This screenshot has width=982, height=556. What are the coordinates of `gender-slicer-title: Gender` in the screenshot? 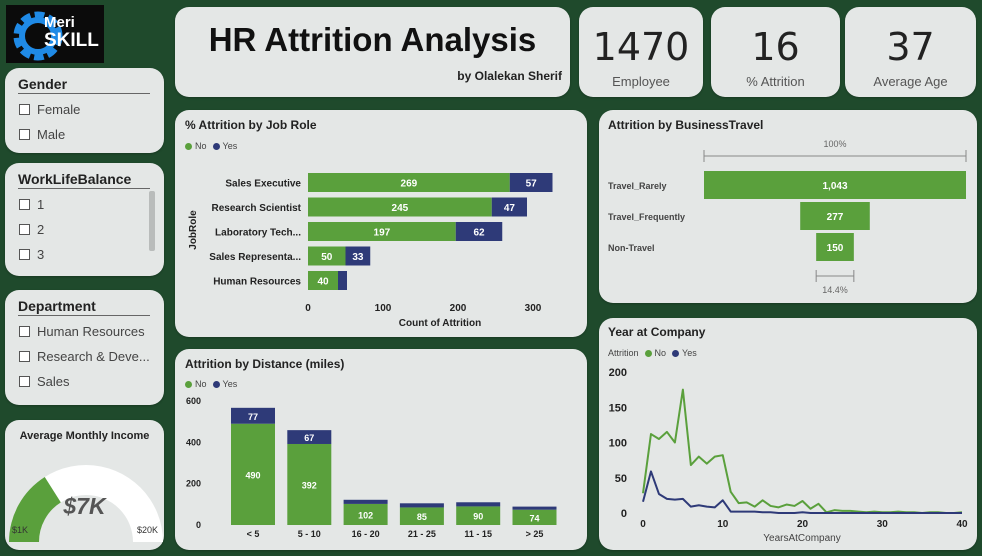 It's located at (84, 85).